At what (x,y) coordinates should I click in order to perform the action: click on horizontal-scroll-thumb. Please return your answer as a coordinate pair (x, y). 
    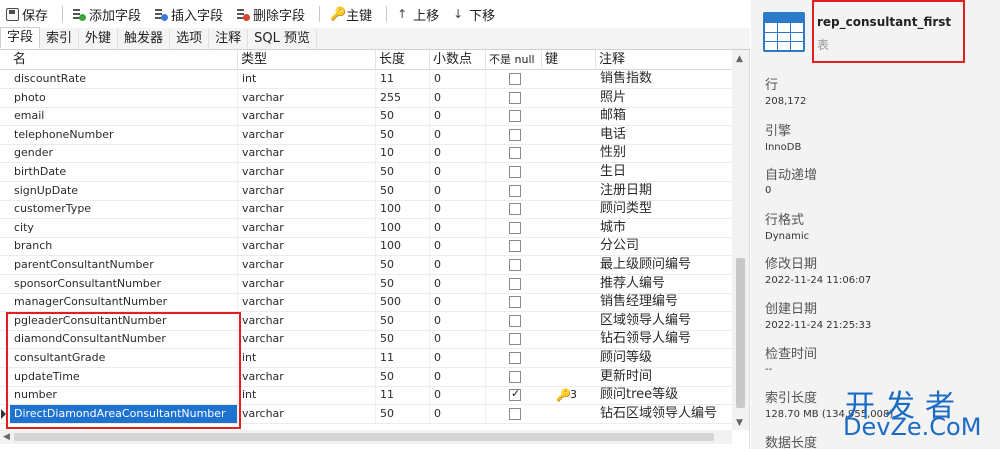
    Looking at the image, I should click on (364, 437).